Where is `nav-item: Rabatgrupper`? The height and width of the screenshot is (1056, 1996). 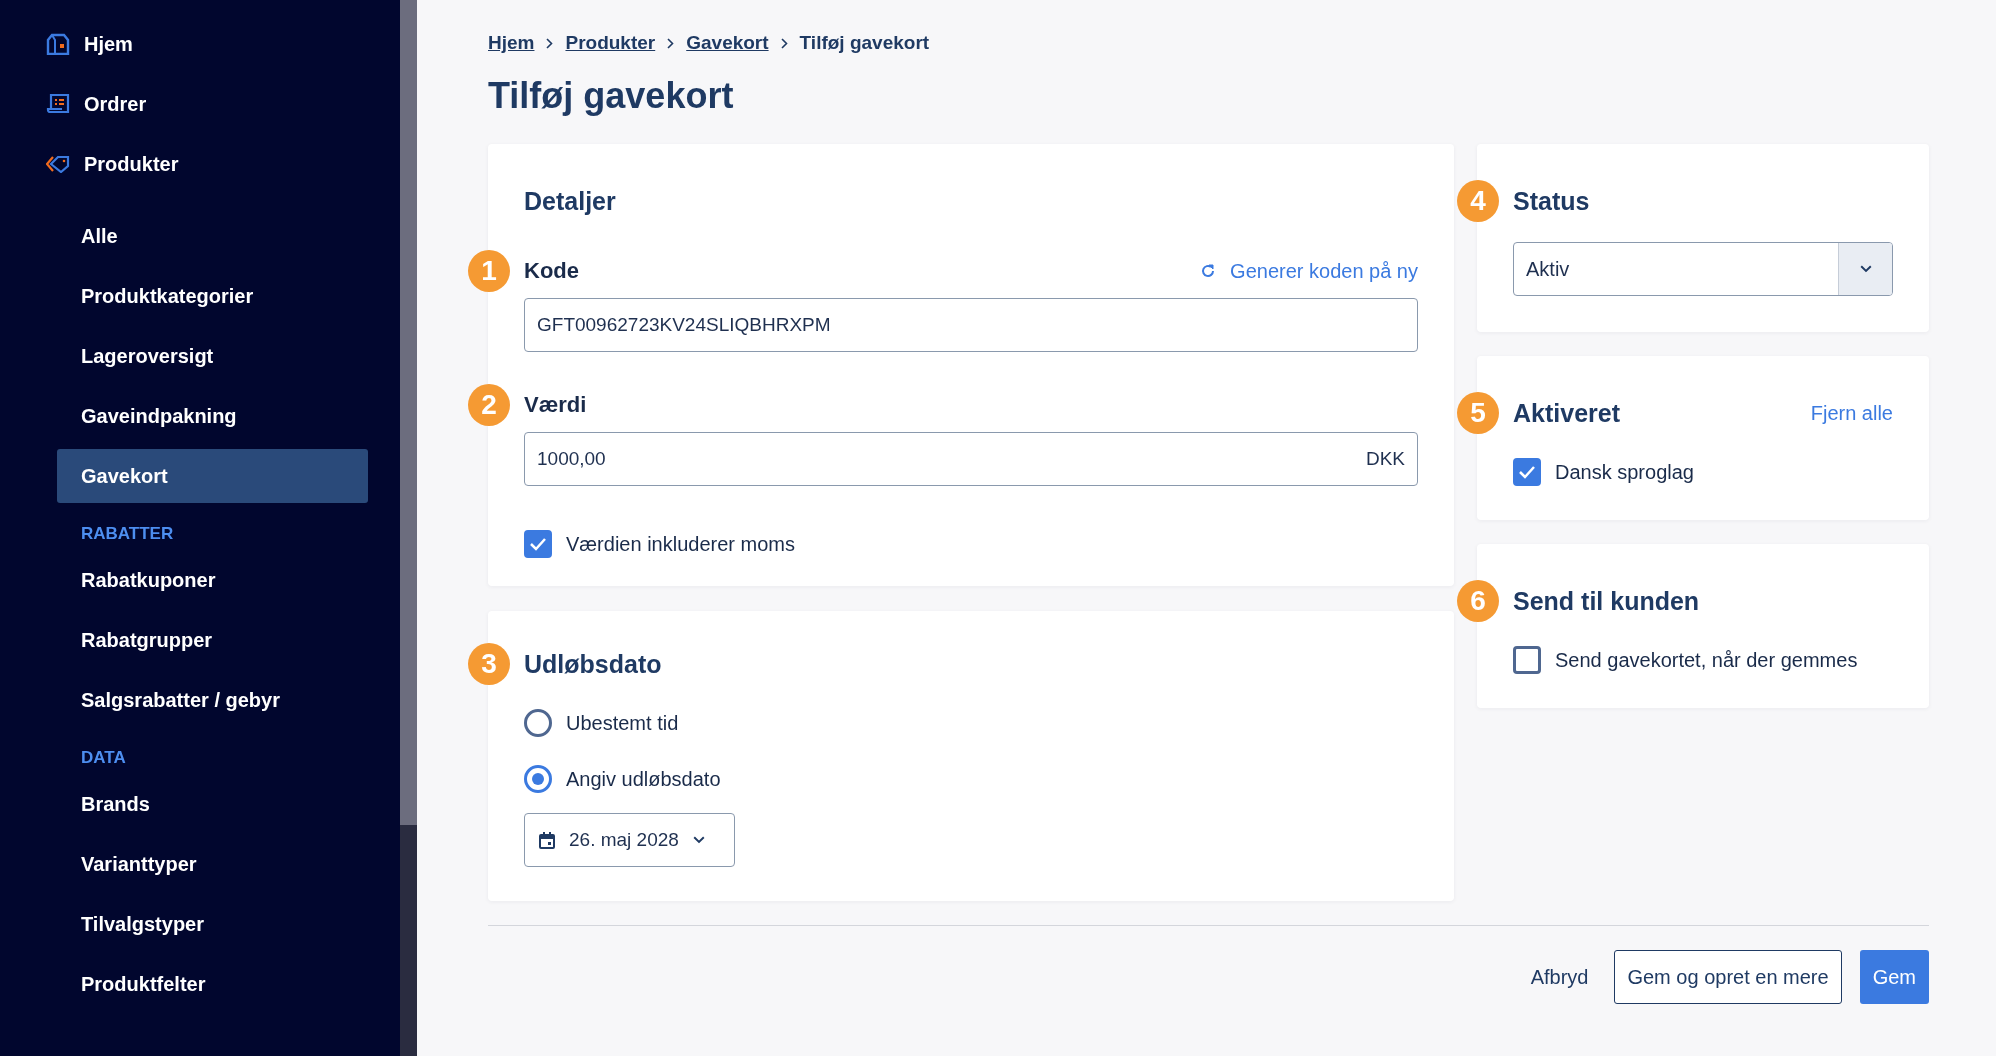
nav-item: Rabatgrupper is located at coordinates (212, 640).